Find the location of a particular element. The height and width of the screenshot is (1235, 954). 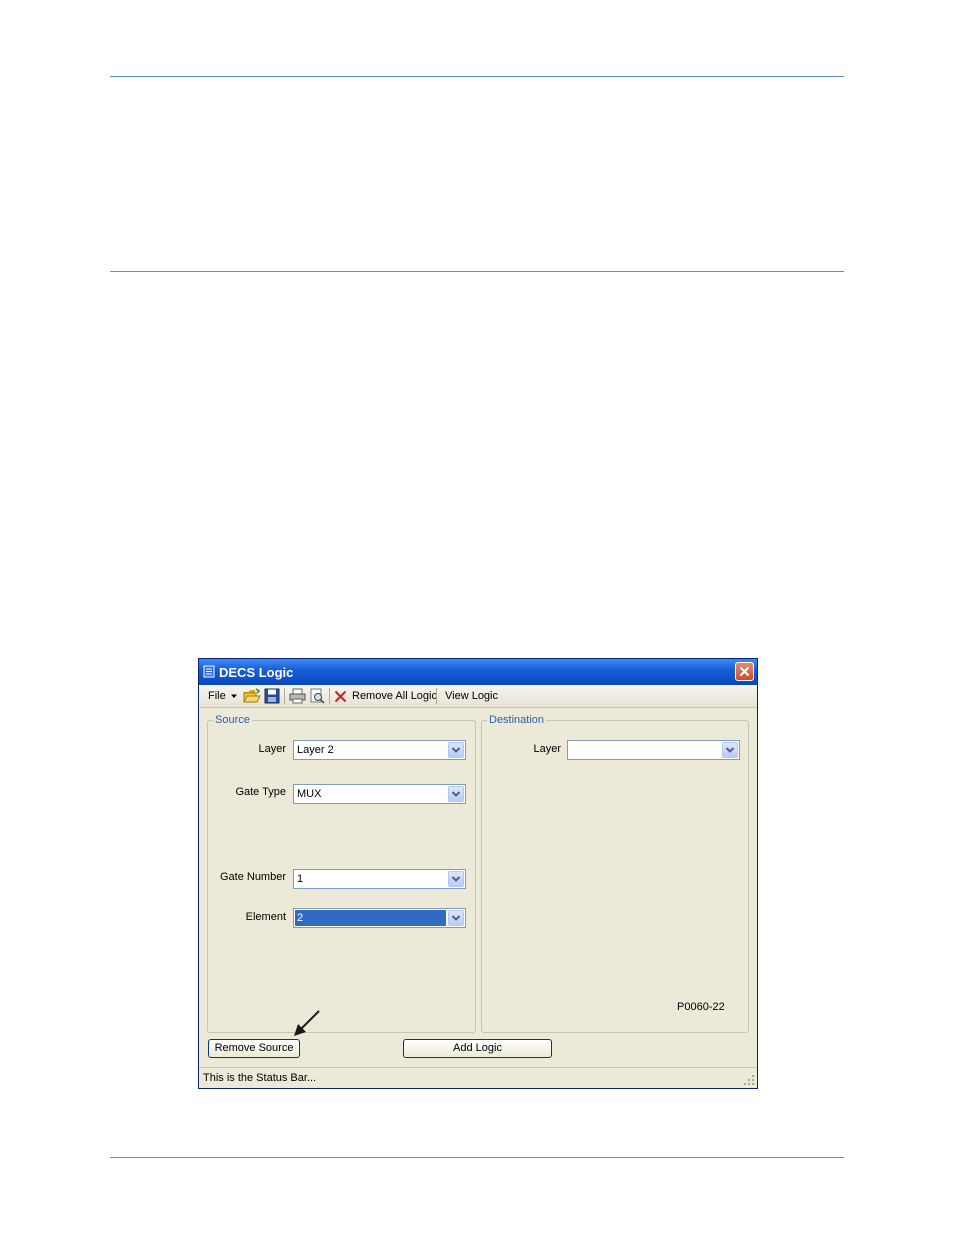

source-layer-dropdown-button is located at coordinates (456, 750).